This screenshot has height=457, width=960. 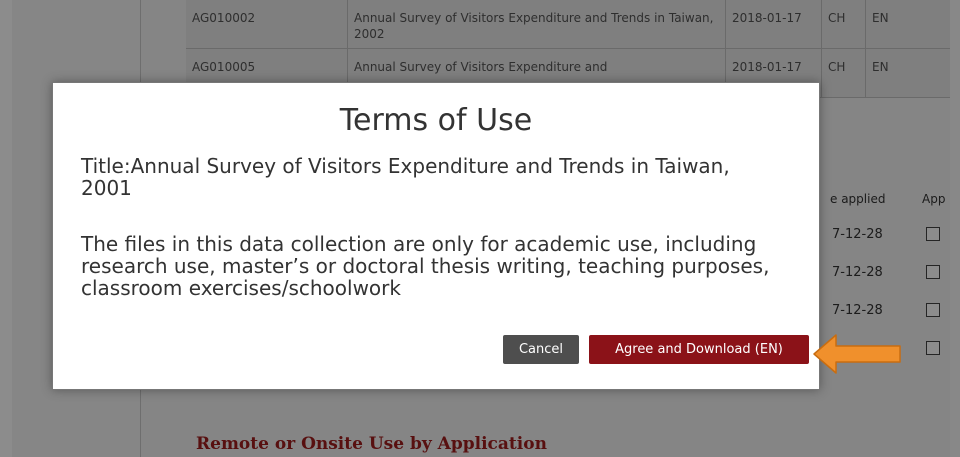 What do you see at coordinates (541, 349) in the screenshot?
I see `cancel-button: Cancel` at bounding box center [541, 349].